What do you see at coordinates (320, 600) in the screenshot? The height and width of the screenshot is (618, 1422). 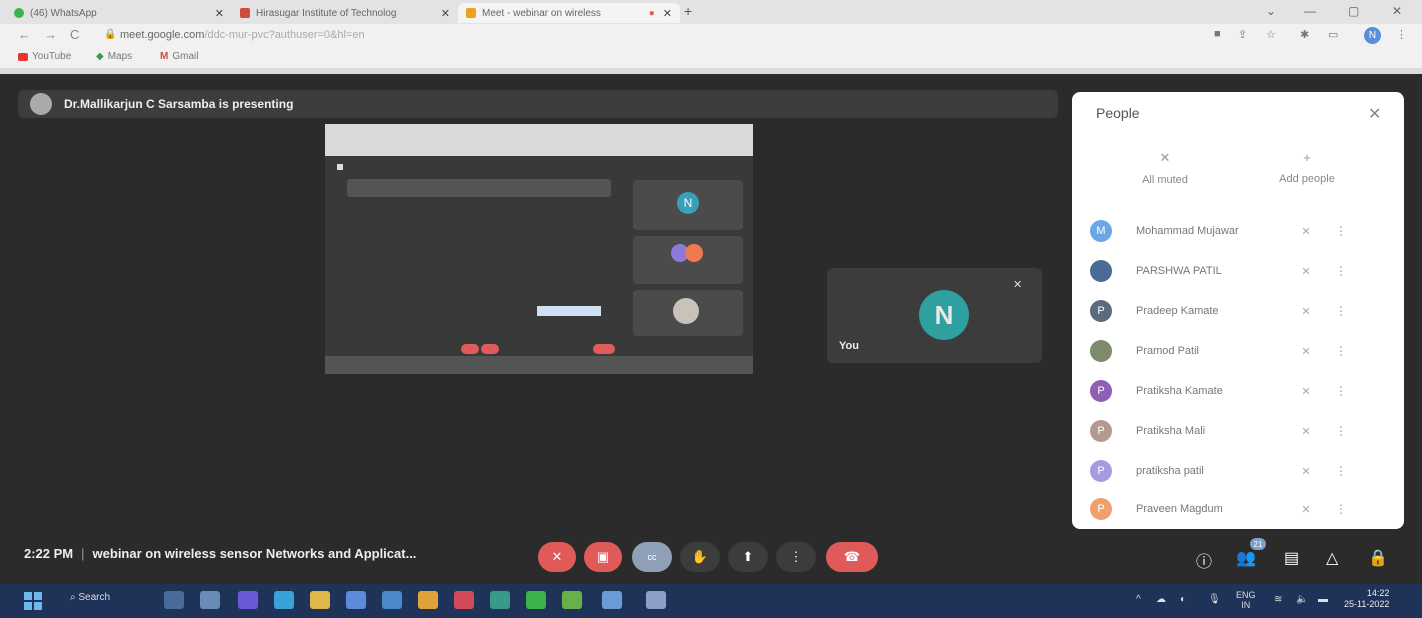 I see `file-explorer-icon` at bounding box center [320, 600].